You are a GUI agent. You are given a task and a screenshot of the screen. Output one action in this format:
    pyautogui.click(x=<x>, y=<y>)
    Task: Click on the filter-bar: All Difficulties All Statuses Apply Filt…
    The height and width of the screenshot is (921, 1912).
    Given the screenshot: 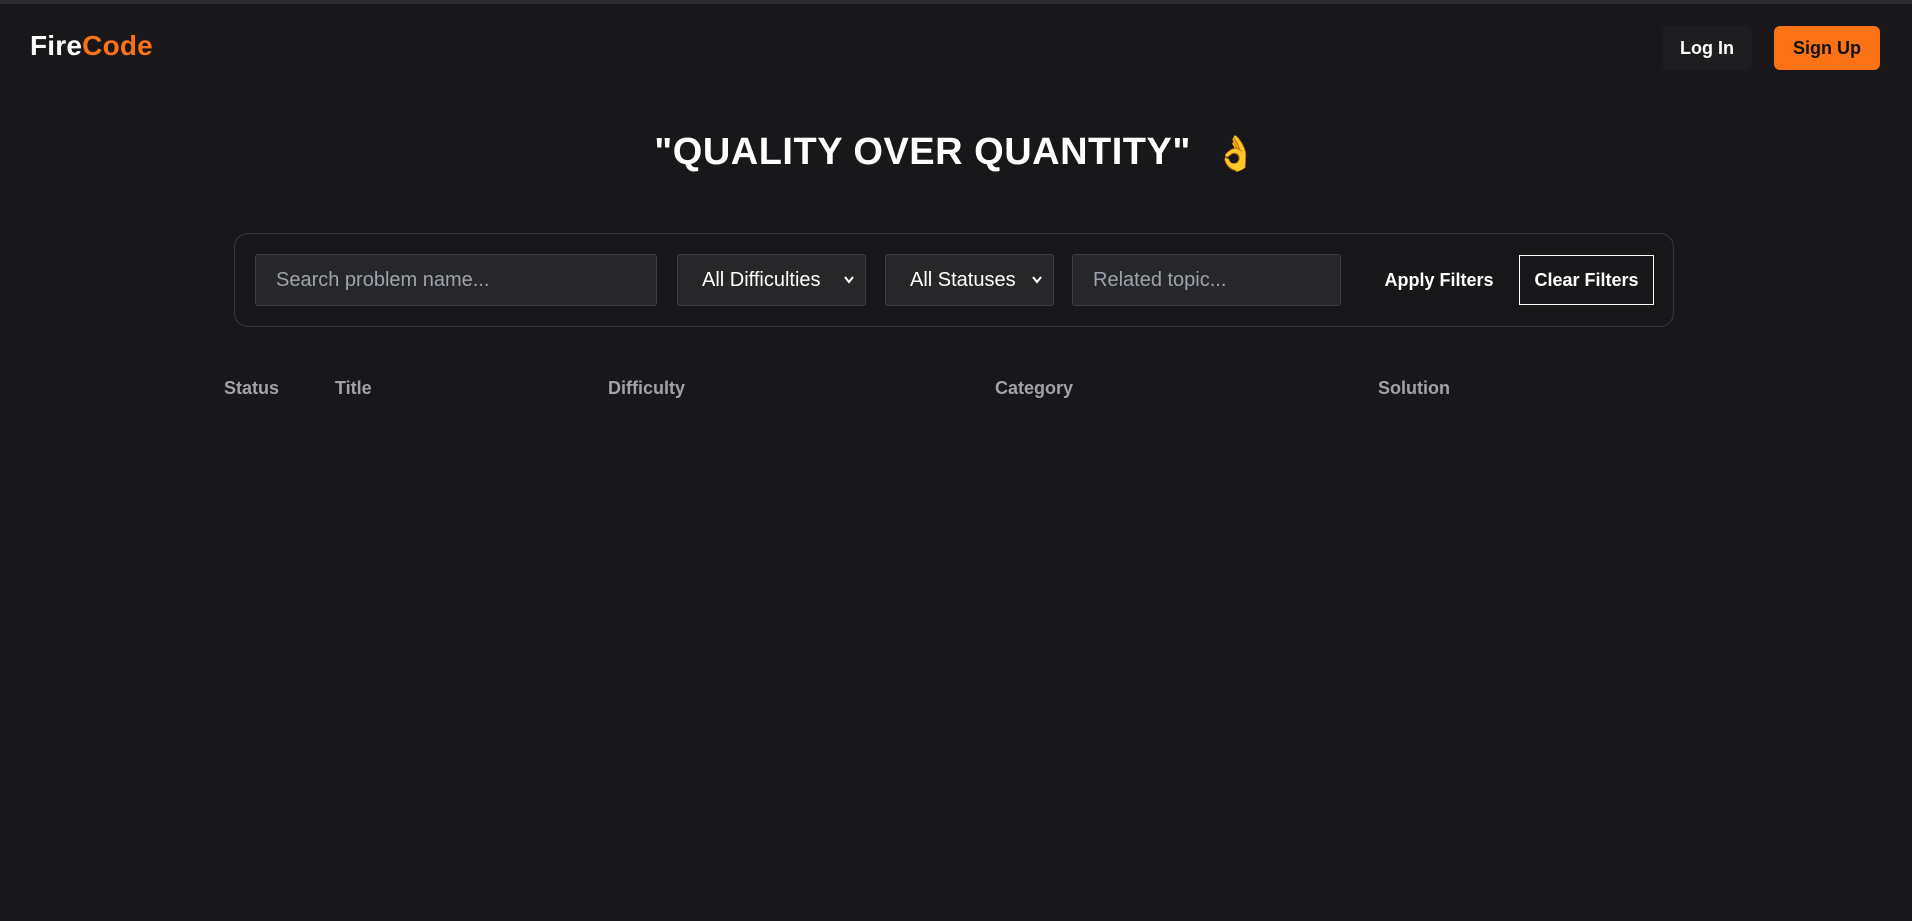 What is the action you would take?
    pyautogui.click(x=954, y=280)
    